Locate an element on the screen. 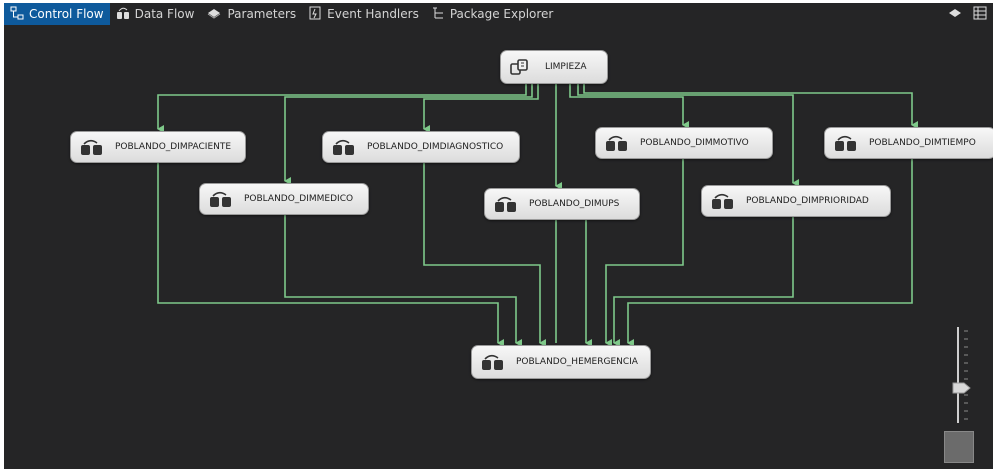 The height and width of the screenshot is (471, 997). zoom-slider-thumb is located at coordinates (961, 388).